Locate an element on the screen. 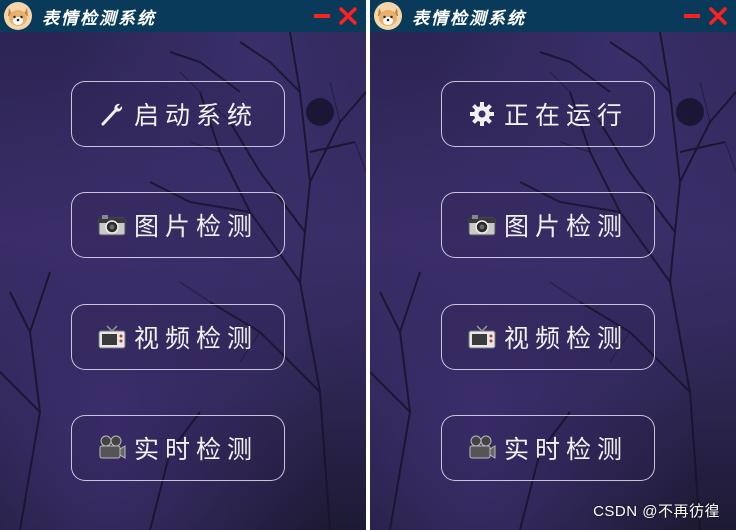 The height and width of the screenshot is (530, 736). gear-icon is located at coordinates (482, 114).